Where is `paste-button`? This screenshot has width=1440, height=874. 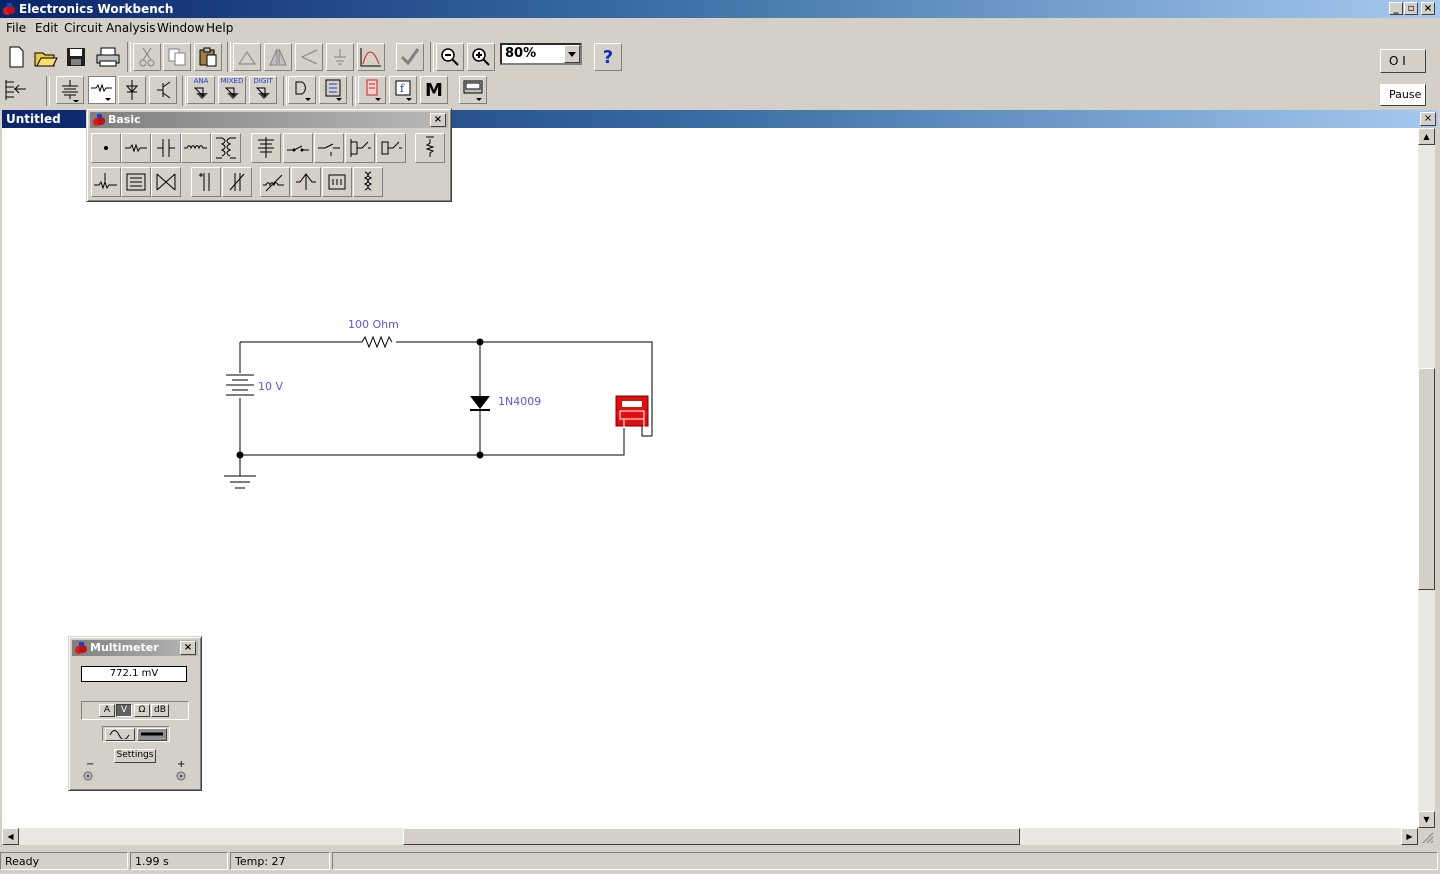 paste-button is located at coordinates (208, 57).